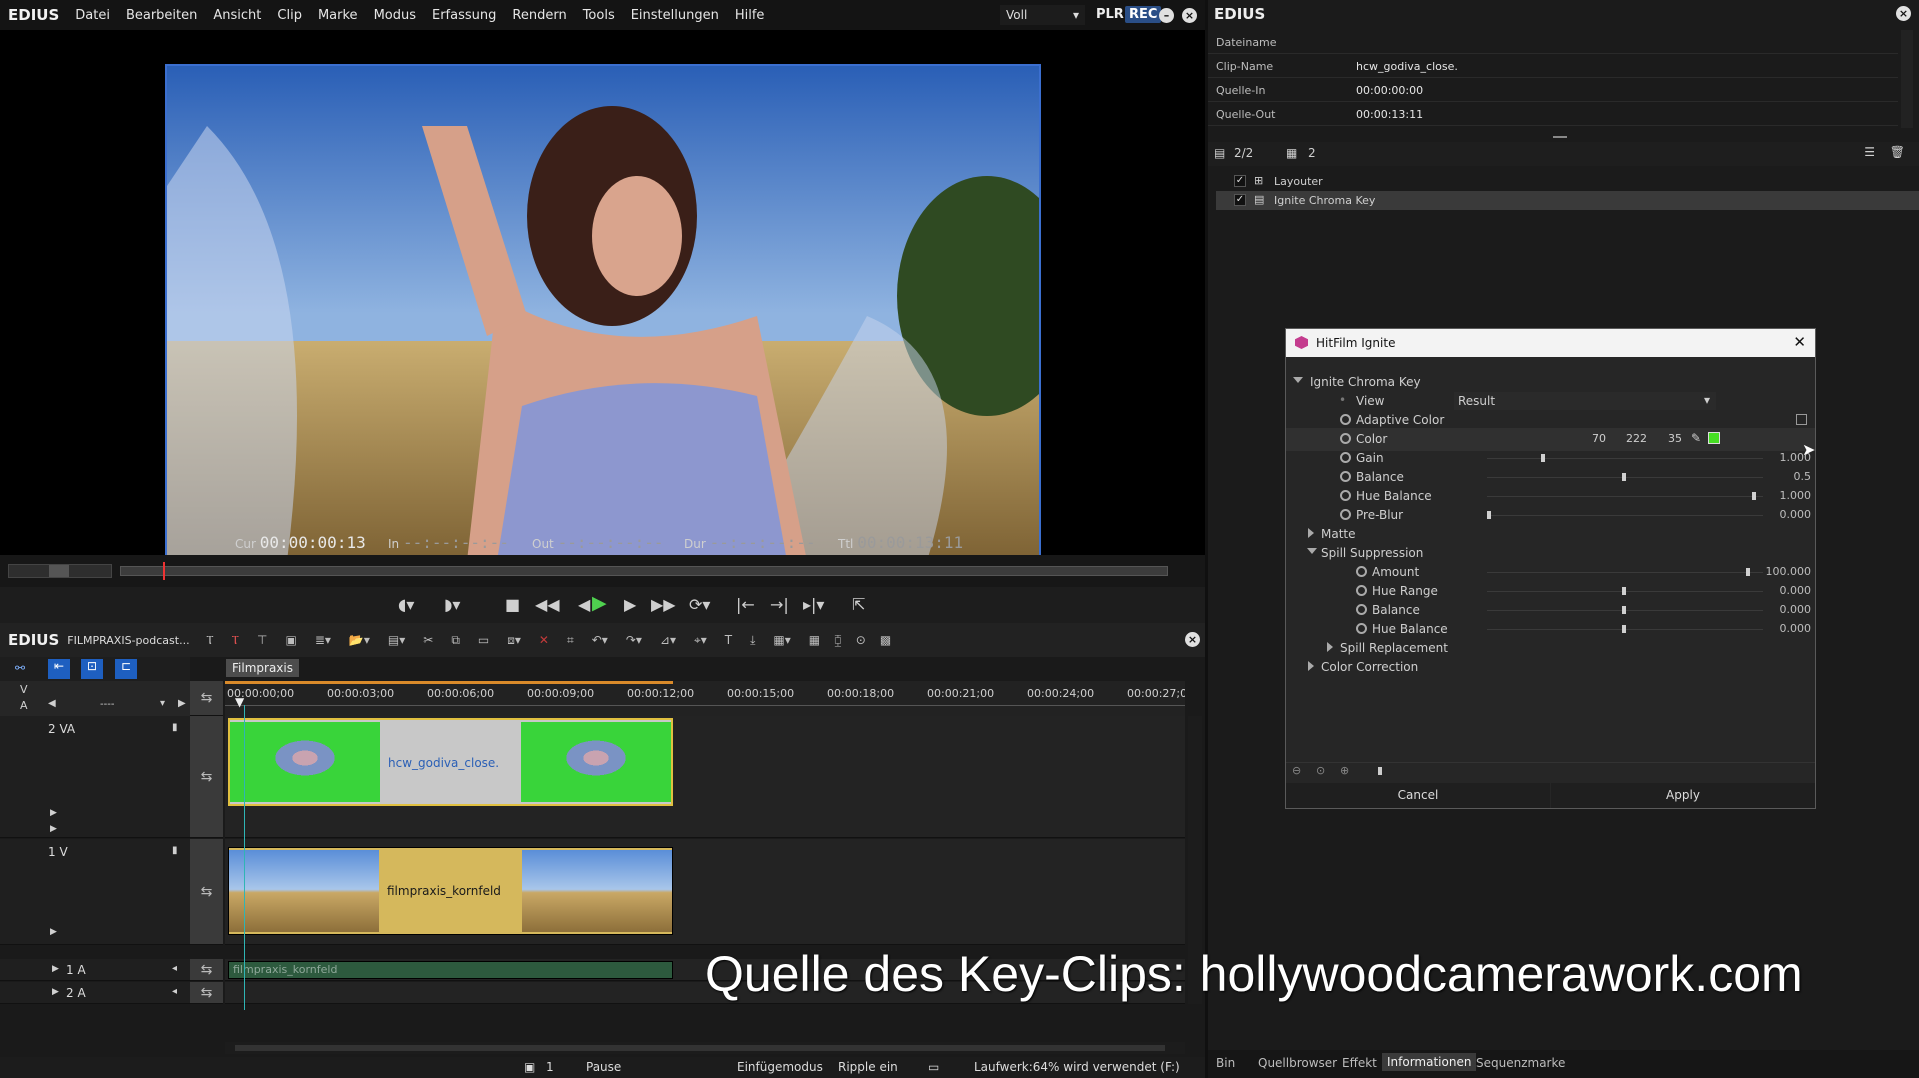 Image resolution: width=1919 pixels, height=1078 pixels. I want to click on spill-hue-balance-slider, so click(1625, 629).